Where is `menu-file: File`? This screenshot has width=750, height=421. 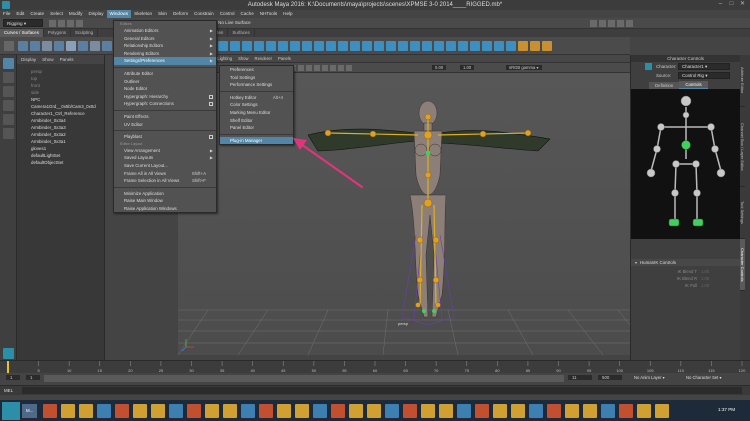 menu-file: File is located at coordinates (6, 14).